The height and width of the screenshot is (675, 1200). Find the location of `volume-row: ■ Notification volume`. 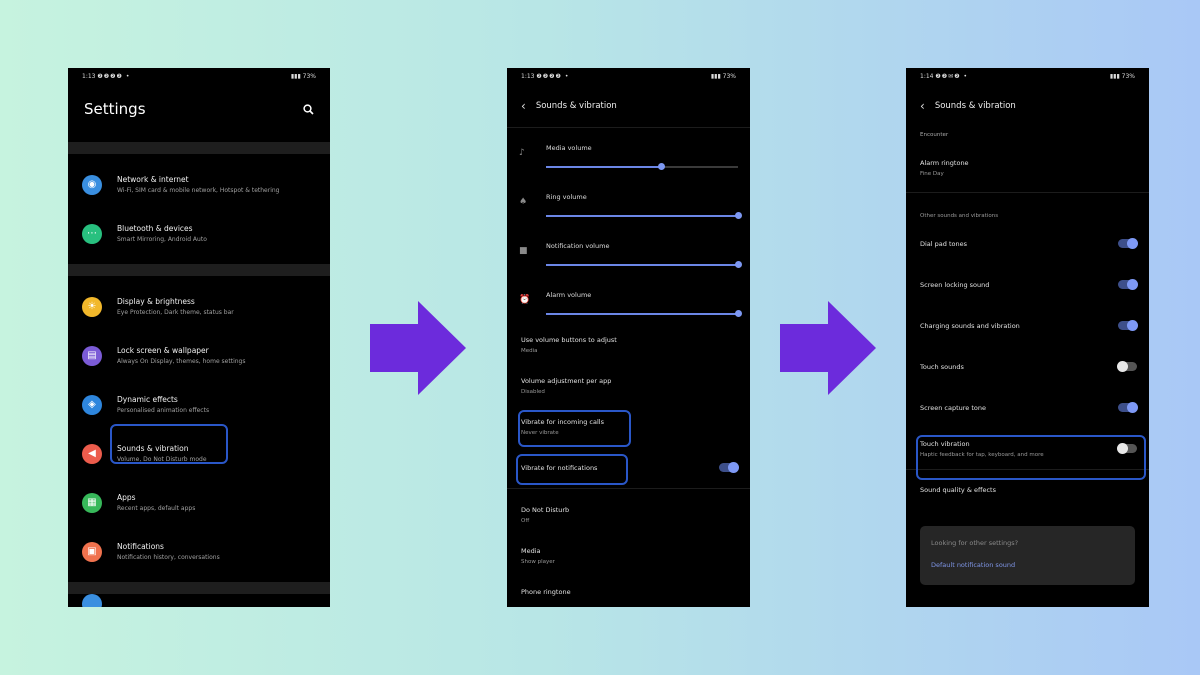

volume-row: ■ Notification volume is located at coordinates (628, 250).